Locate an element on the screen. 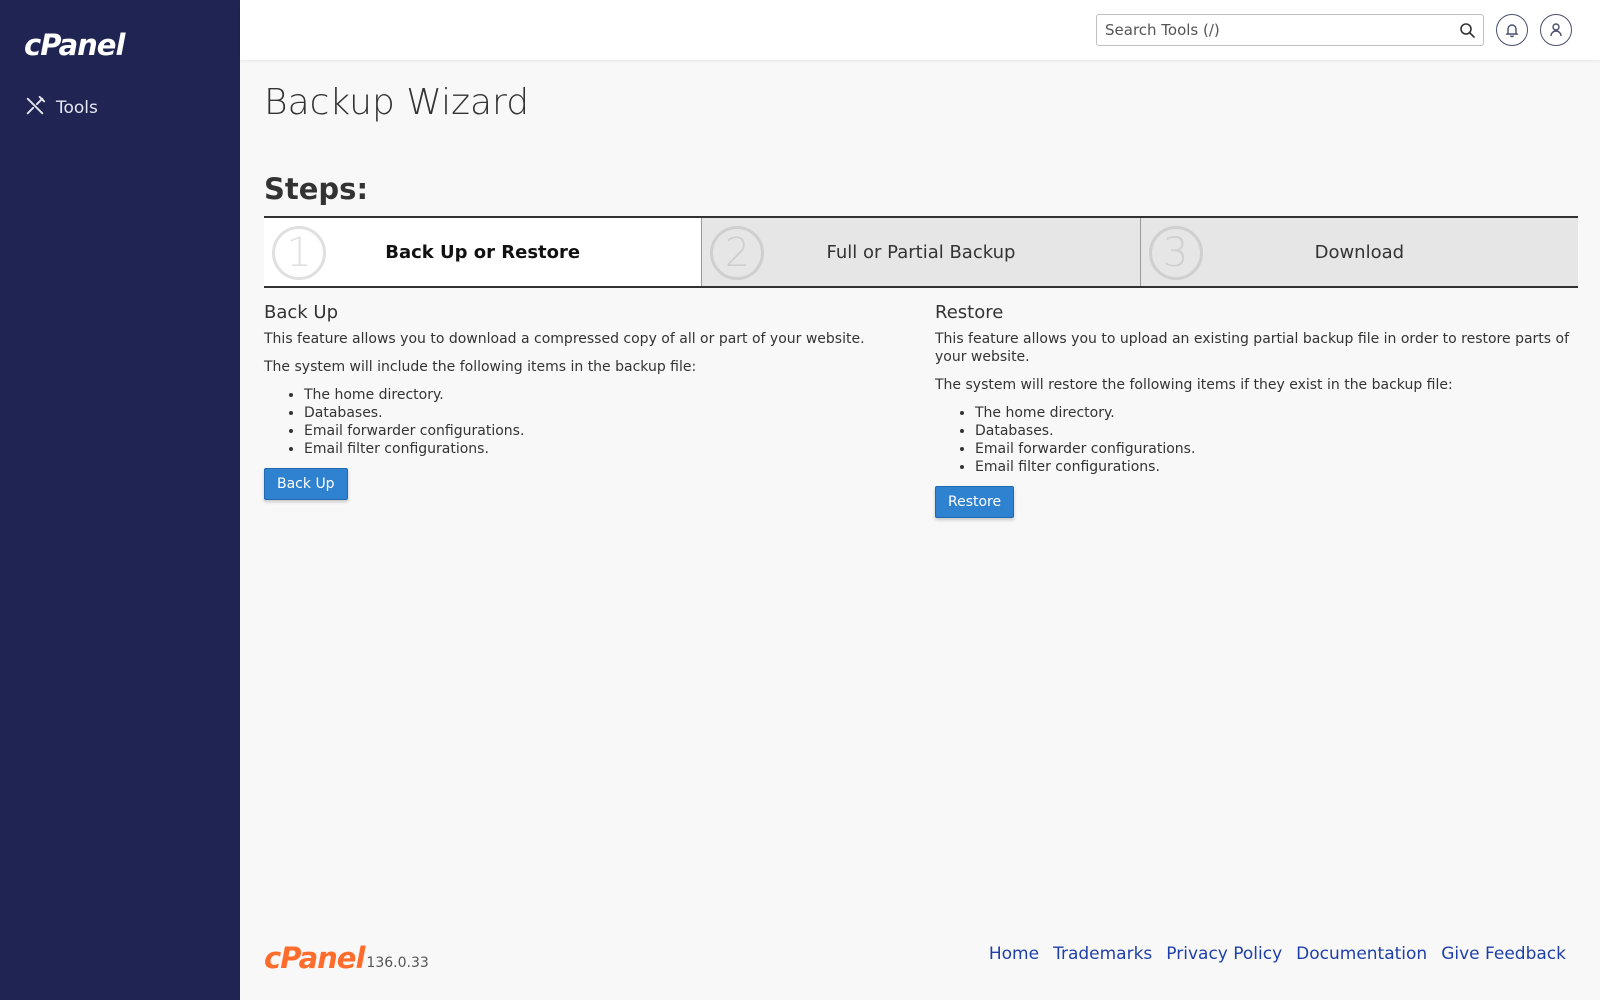 This screenshot has height=1000, width=1600. footer-branding: cPanel 136.0.33 is located at coordinates (346, 958).